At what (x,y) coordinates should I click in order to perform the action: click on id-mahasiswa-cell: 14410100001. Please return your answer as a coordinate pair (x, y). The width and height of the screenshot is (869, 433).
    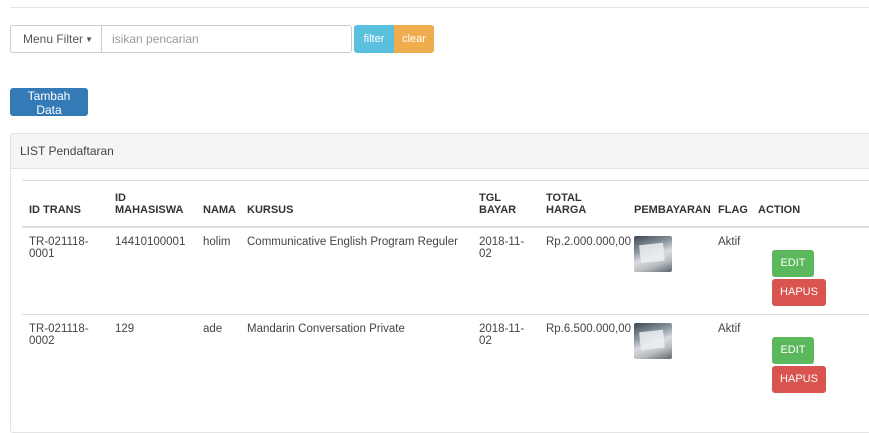
    Looking at the image, I should click on (152, 270).